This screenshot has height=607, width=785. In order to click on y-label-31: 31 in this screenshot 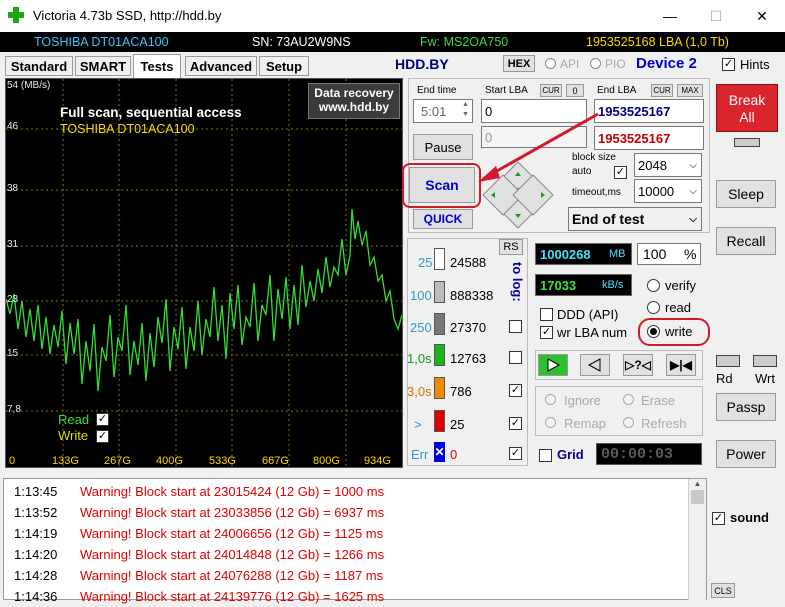, I will do `click(13, 244)`.